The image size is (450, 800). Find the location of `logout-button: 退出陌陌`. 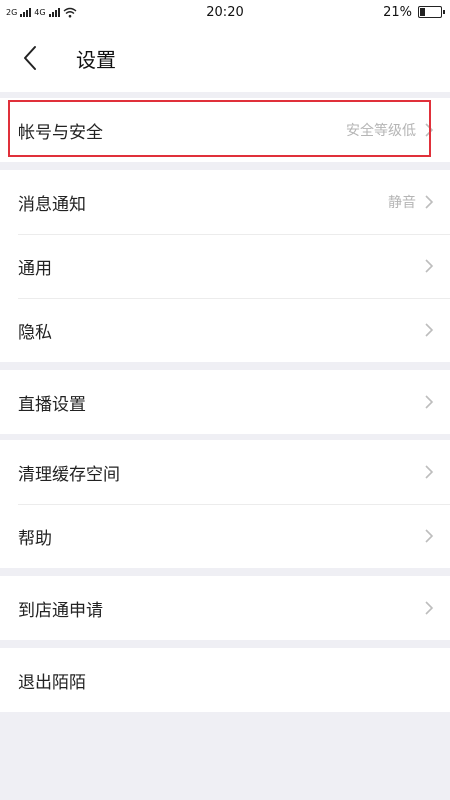

logout-button: 退出陌陌 is located at coordinates (225, 680).